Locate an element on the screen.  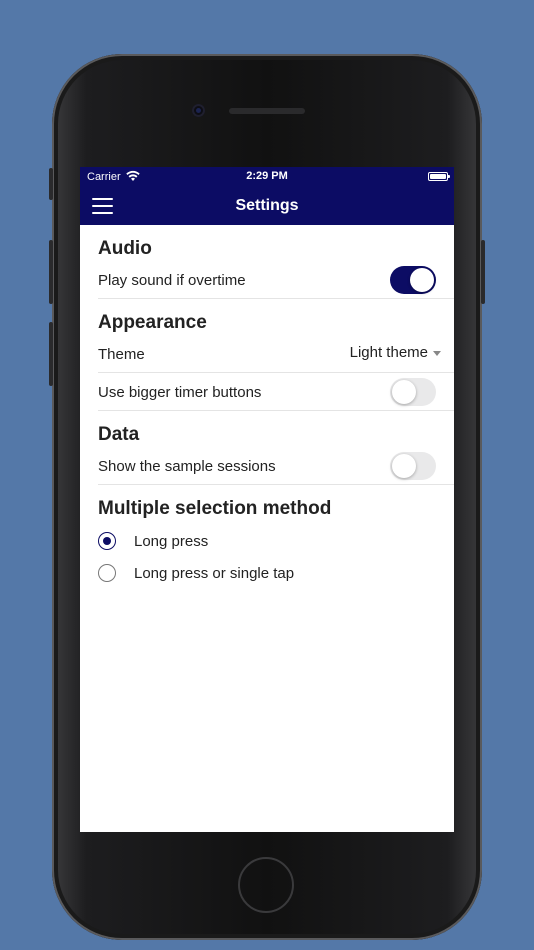
status-bar: Carrier 2:29 PM is located at coordinates (267, 177).